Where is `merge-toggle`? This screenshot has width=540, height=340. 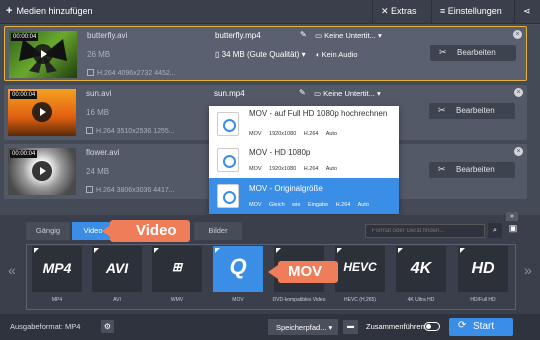
merge-toggle is located at coordinates (432, 326).